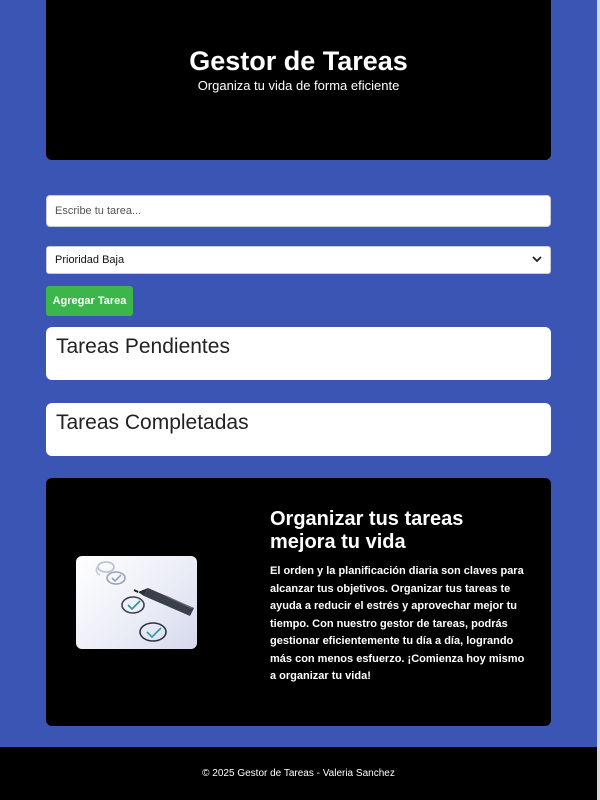 The image size is (600, 800). I want to click on task-input, so click(298, 211).